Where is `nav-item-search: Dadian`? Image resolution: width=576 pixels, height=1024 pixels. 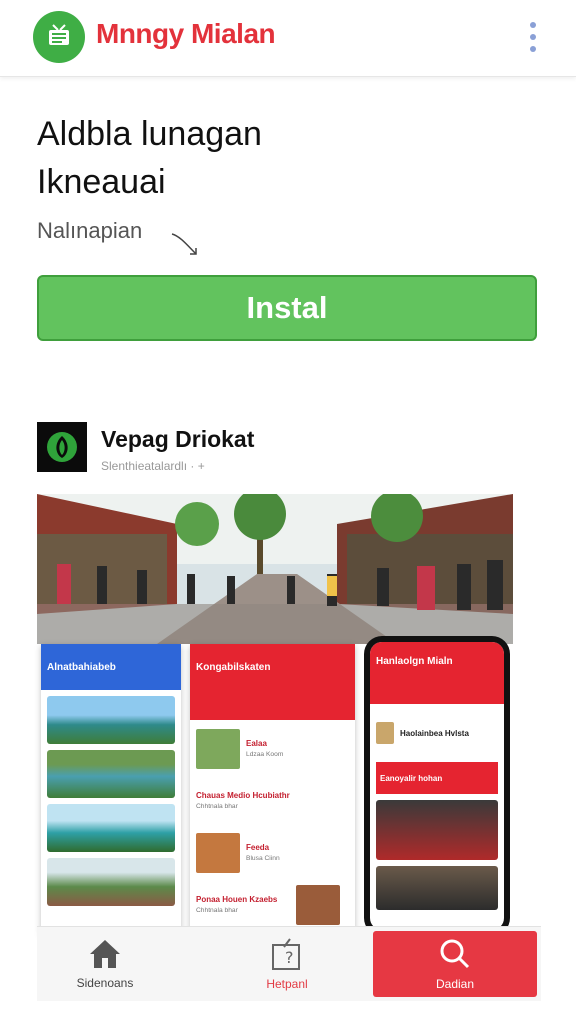 nav-item-search: Dadian is located at coordinates (455, 964).